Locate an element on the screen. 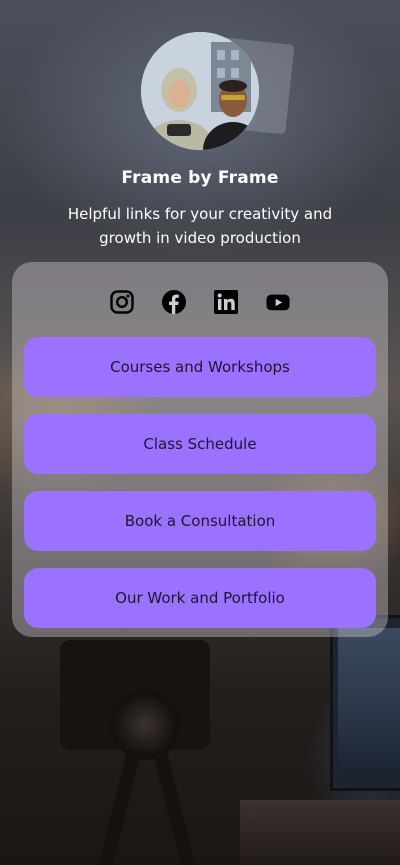  instagram-icon is located at coordinates (122, 302).